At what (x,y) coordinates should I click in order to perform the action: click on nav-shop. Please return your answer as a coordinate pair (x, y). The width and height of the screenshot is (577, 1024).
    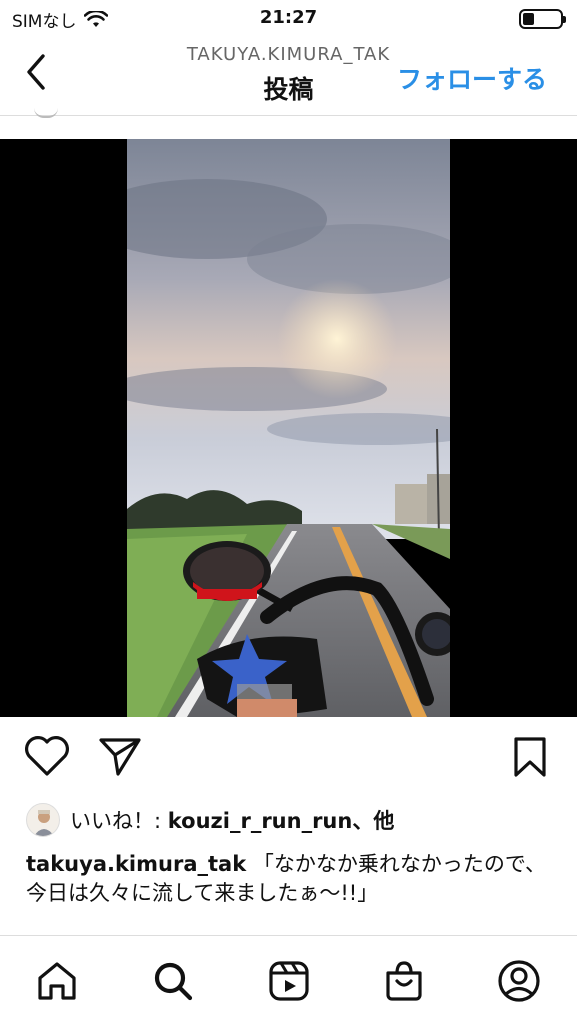
    Looking at the image, I should click on (404, 981).